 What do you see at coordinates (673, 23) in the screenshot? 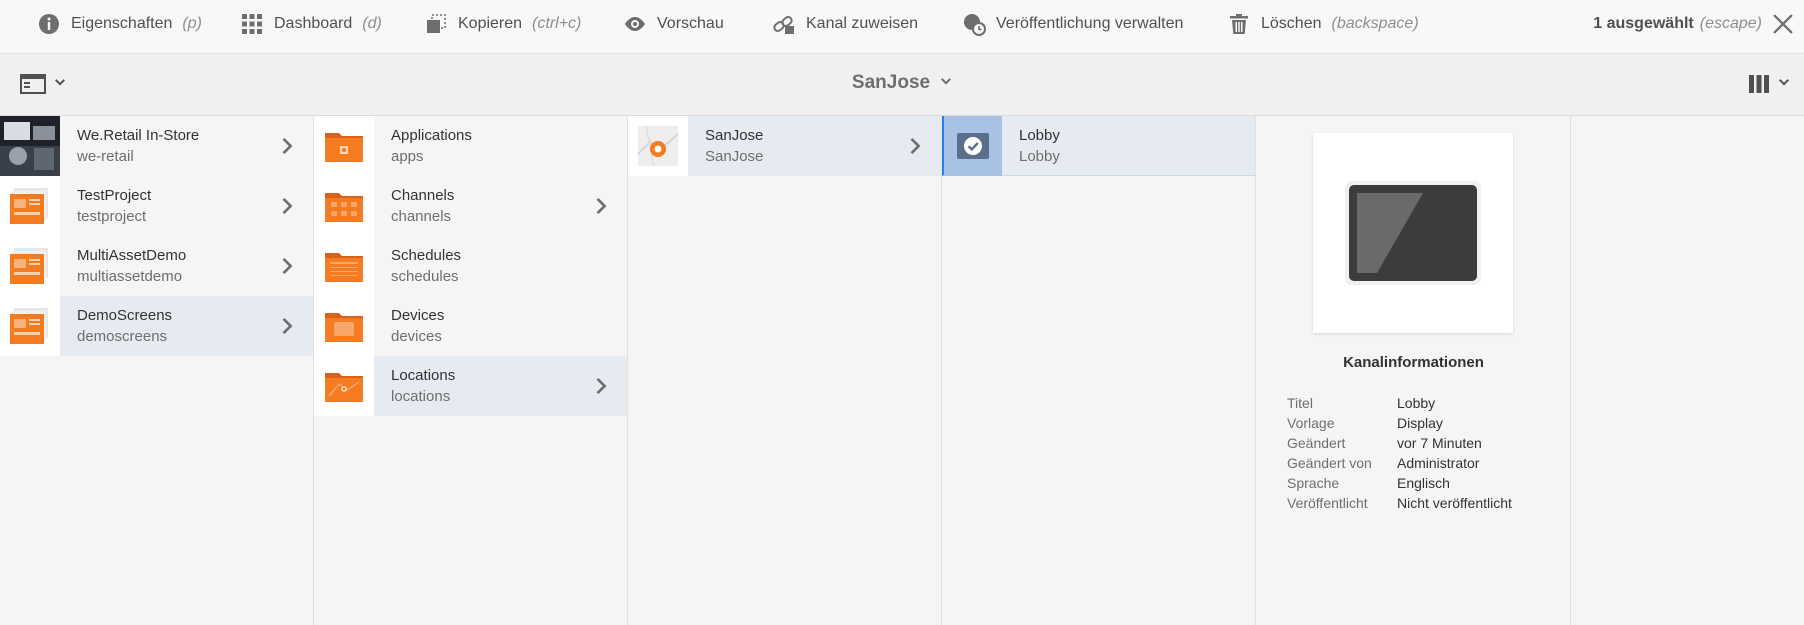
I see `preview-button: Vorschau` at bounding box center [673, 23].